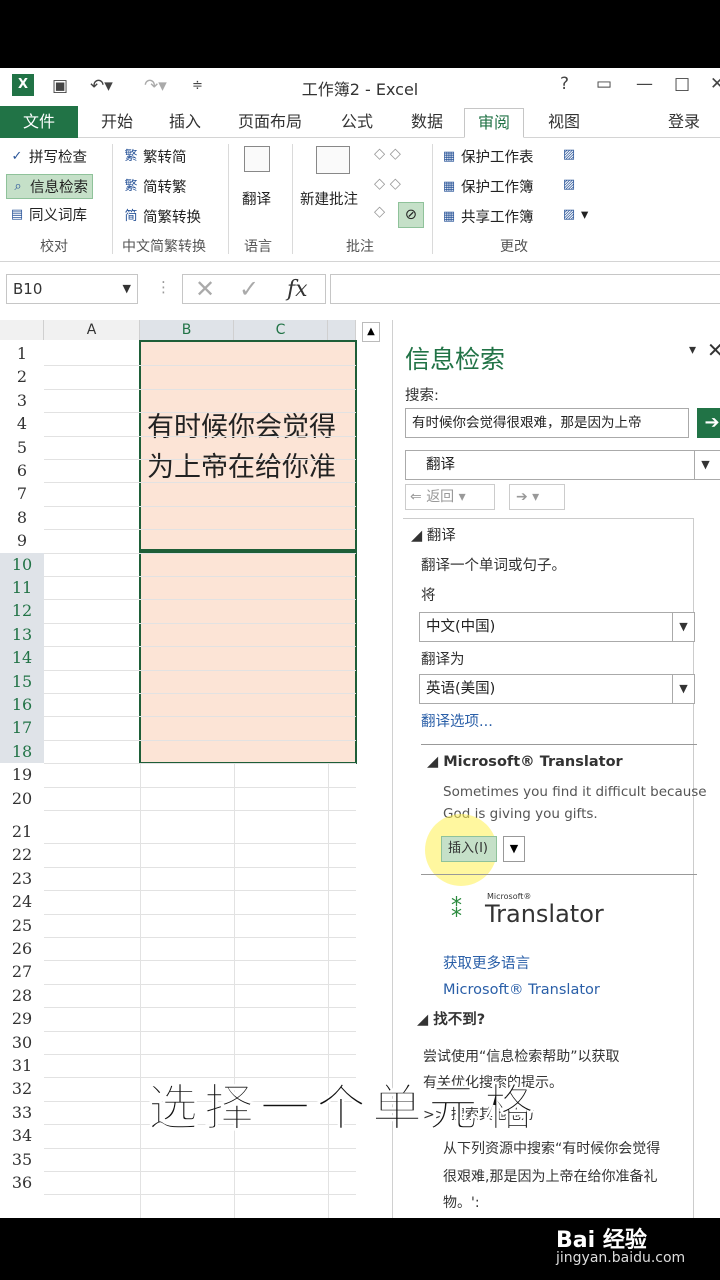 The width and height of the screenshot is (720, 1280). Describe the element at coordinates (379, 212) in the screenshot. I see `next-comment-icon: ◇` at that location.